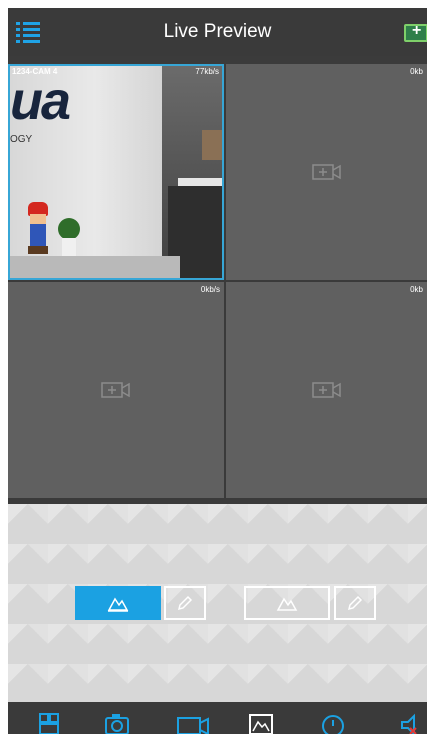 Image resolution: width=427 pixels, height=734 pixels. What do you see at coordinates (415, 32) in the screenshot?
I see `add-device-icon` at bounding box center [415, 32].